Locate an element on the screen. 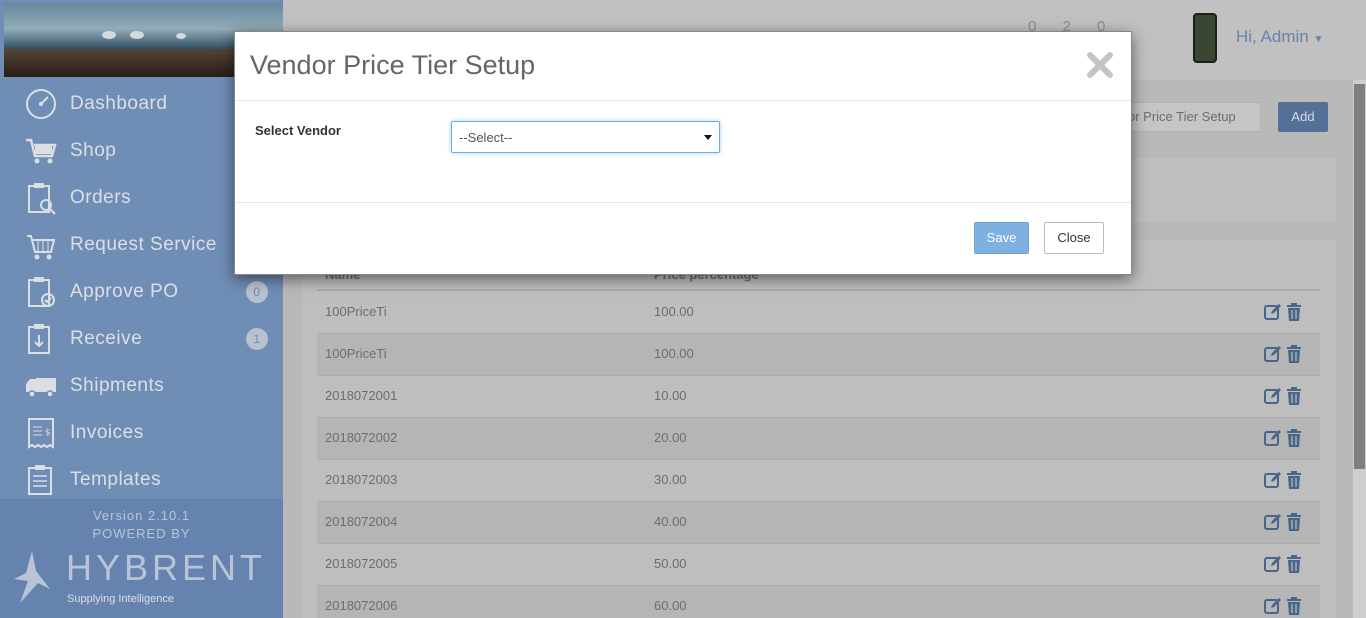  close-icon is located at coordinates (1100, 65).